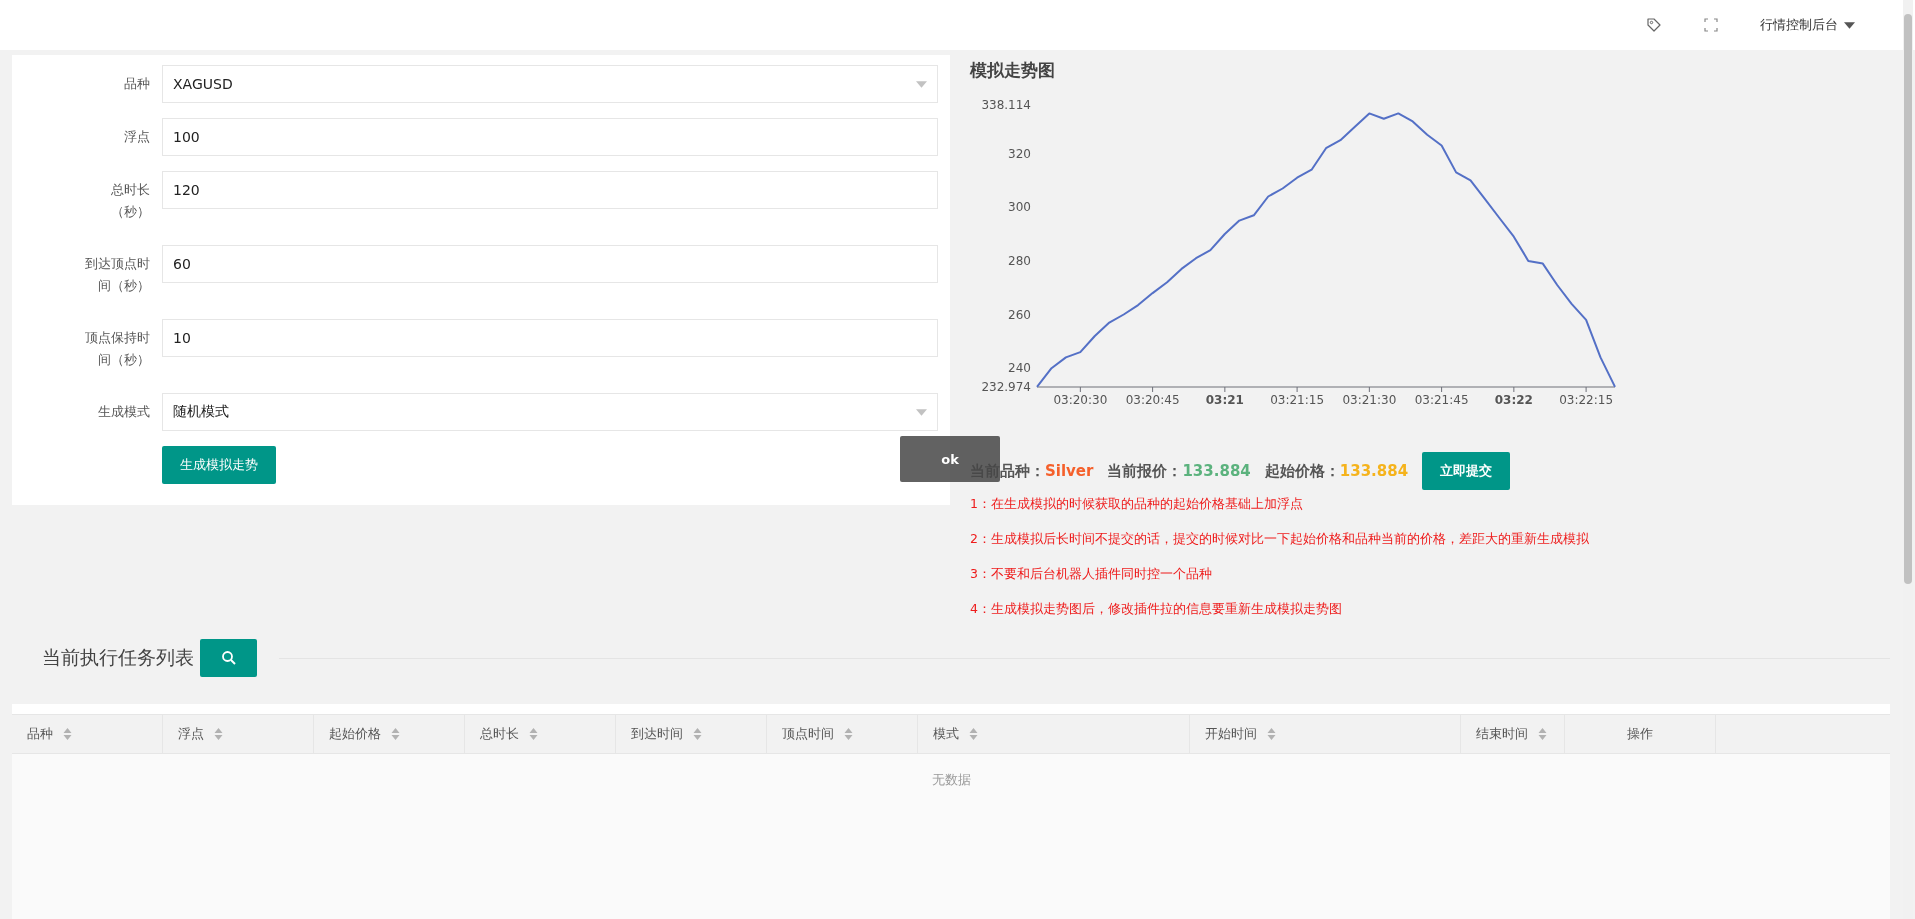 The width and height of the screenshot is (1915, 919). I want to click on x-tick-label: 03:22, so click(1513, 400).